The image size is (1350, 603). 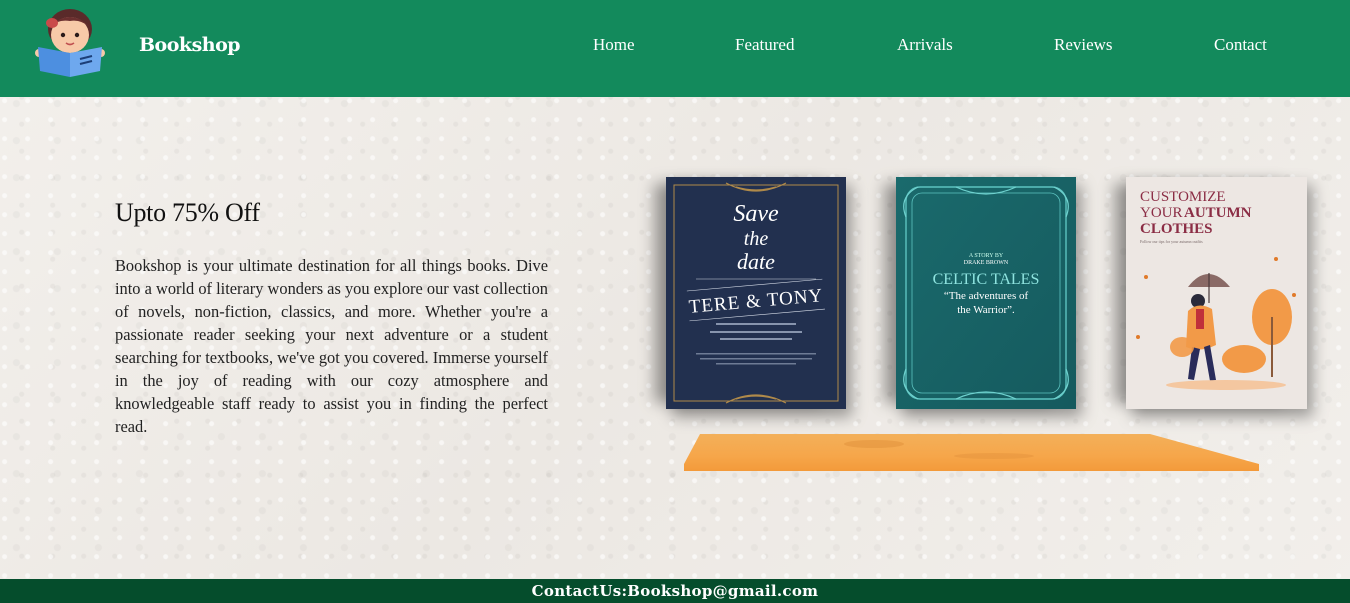 What do you see at coordinates (187, 212) in the screenshot?
I see `hero-title: Upto 75% Off` at bounding box center [187, 212].